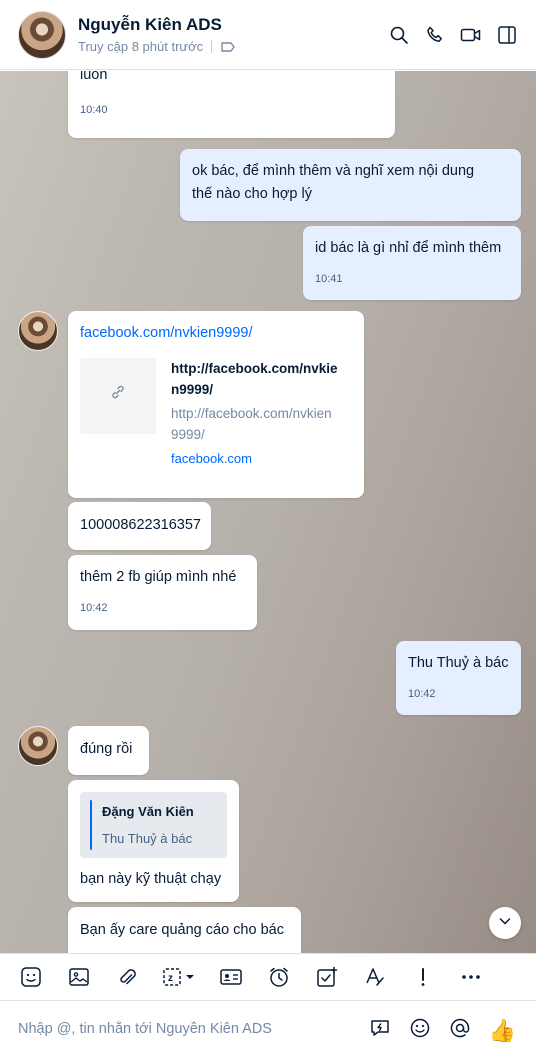  I want to click on message-input, so click(178, 1029).